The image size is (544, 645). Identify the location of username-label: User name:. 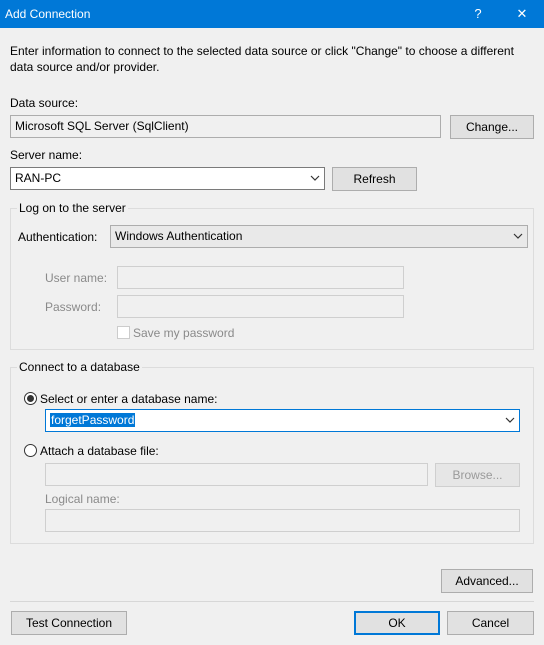
(76, 278).